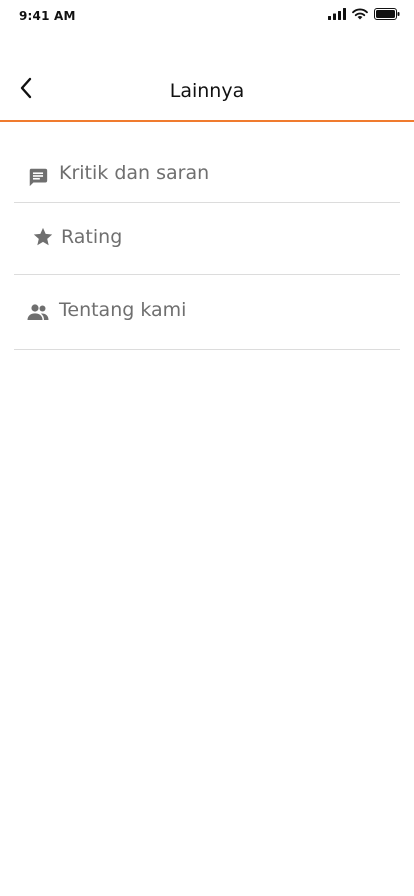 This screenshot has height=896, width=414. I want to click on menu-item-label: Rating, so click(92, 237).